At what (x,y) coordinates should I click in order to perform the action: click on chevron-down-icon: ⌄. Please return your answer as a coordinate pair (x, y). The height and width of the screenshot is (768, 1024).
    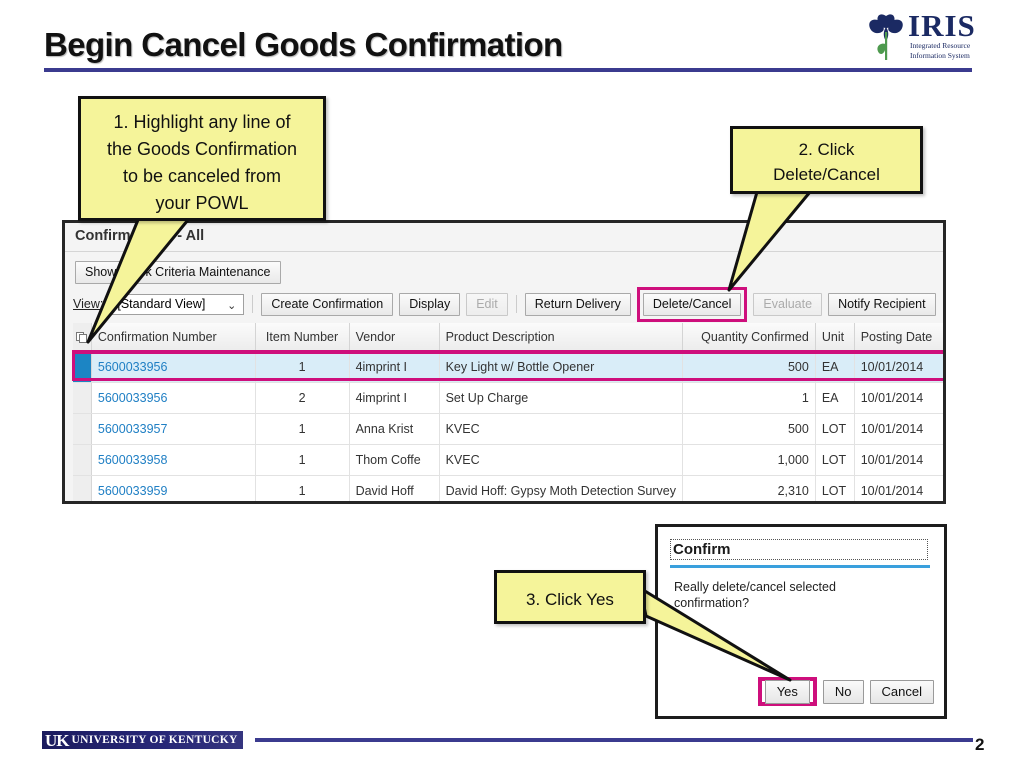
    Looking at the image, I should click on (232, 305).